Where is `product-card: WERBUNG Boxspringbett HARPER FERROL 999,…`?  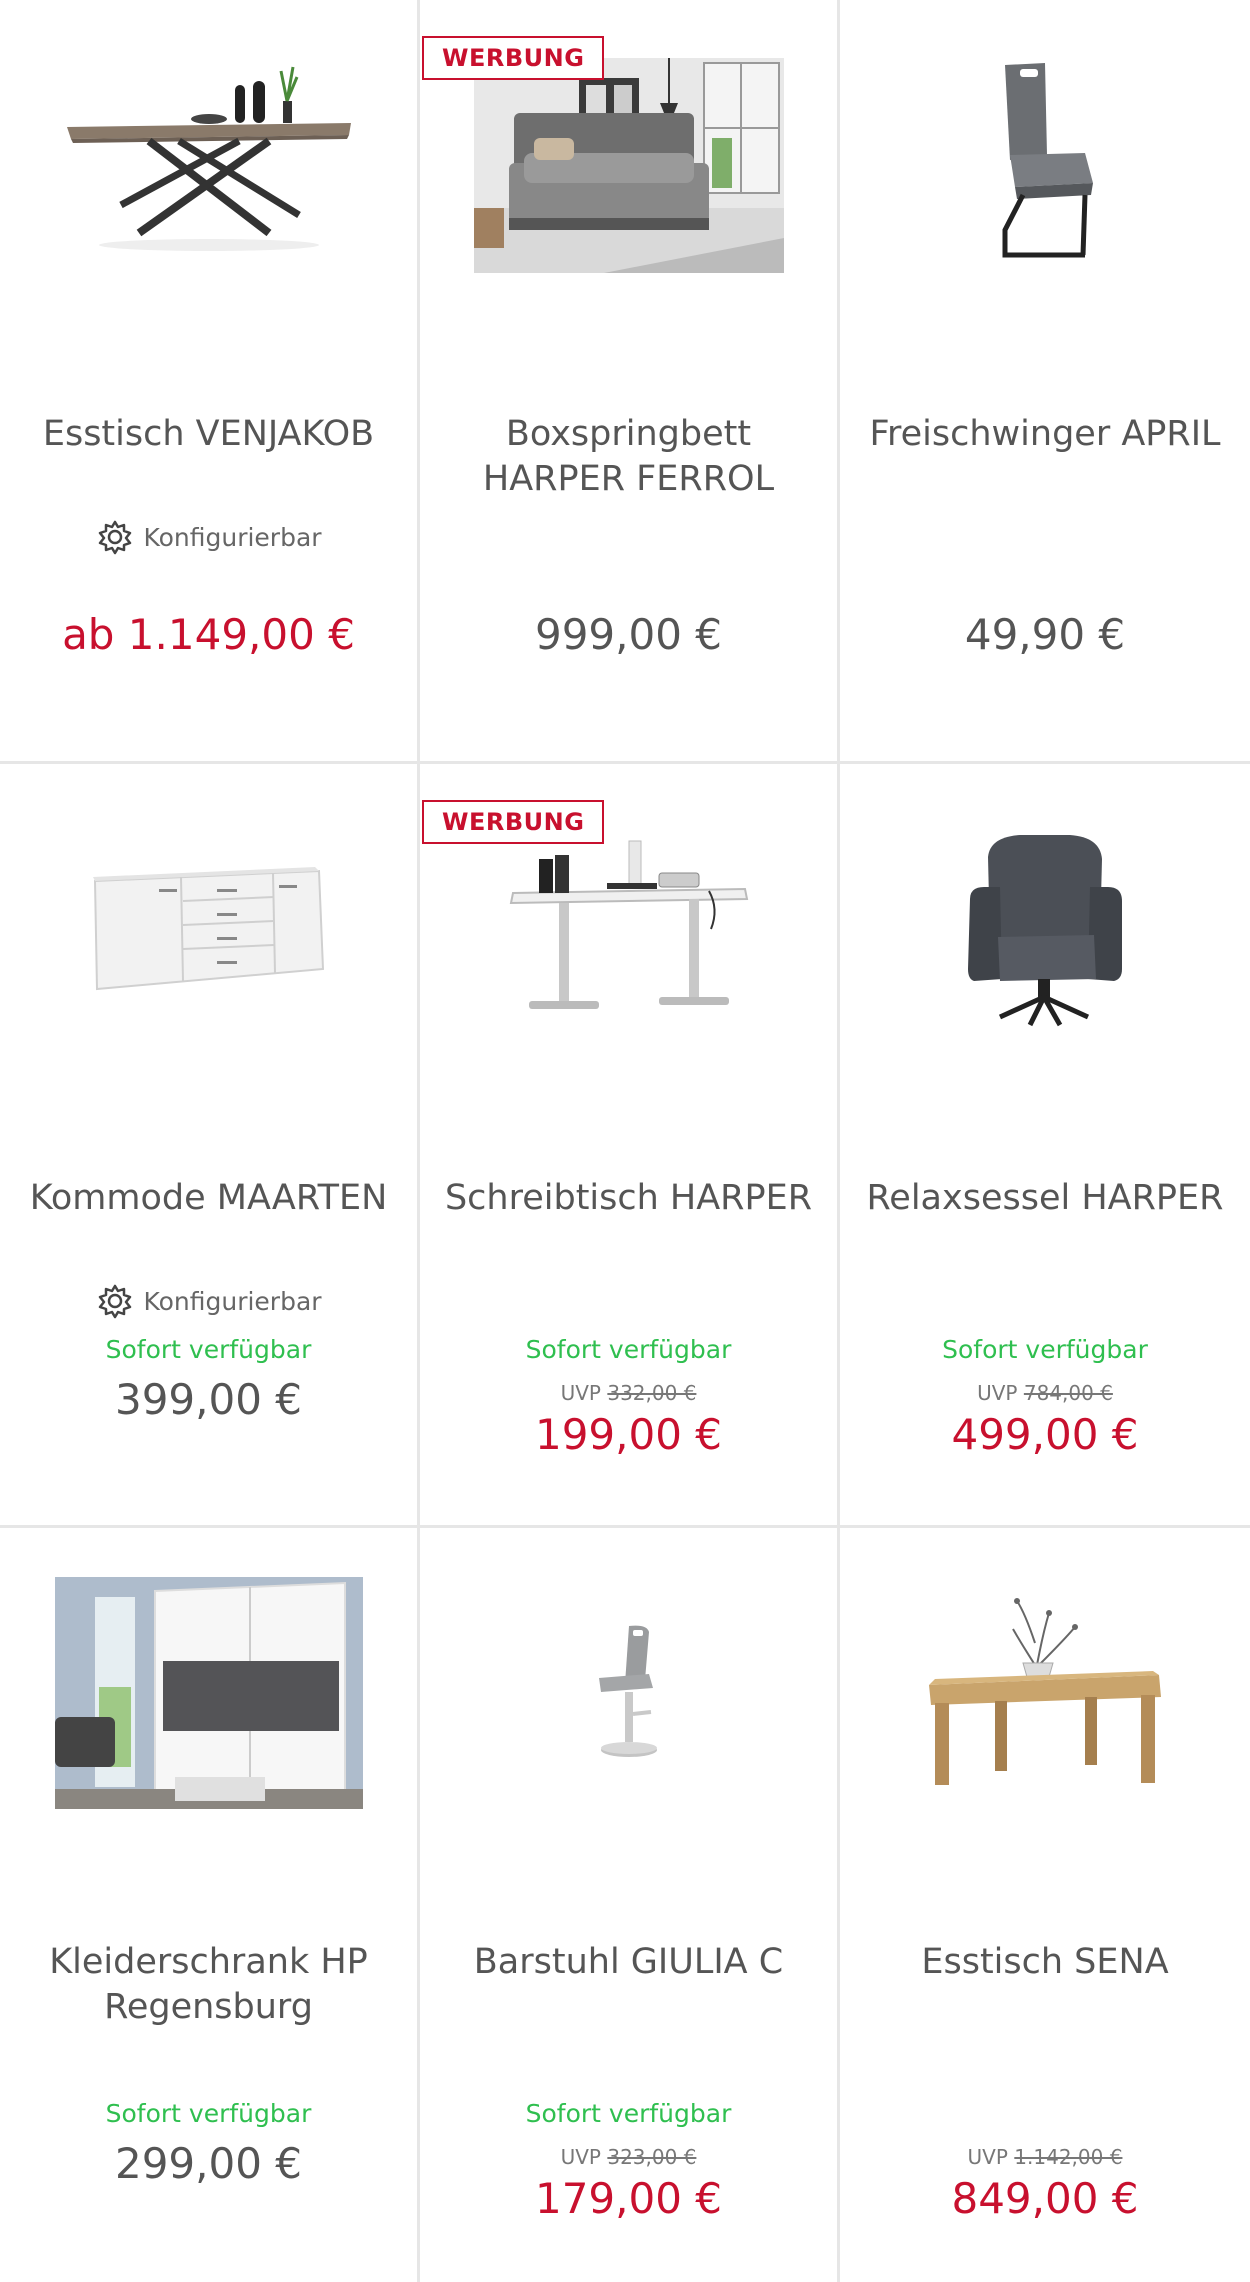 product-card: WERBUNG Boxspringbett HARPER FERROL 999,… is located at coordinates (628, 380).